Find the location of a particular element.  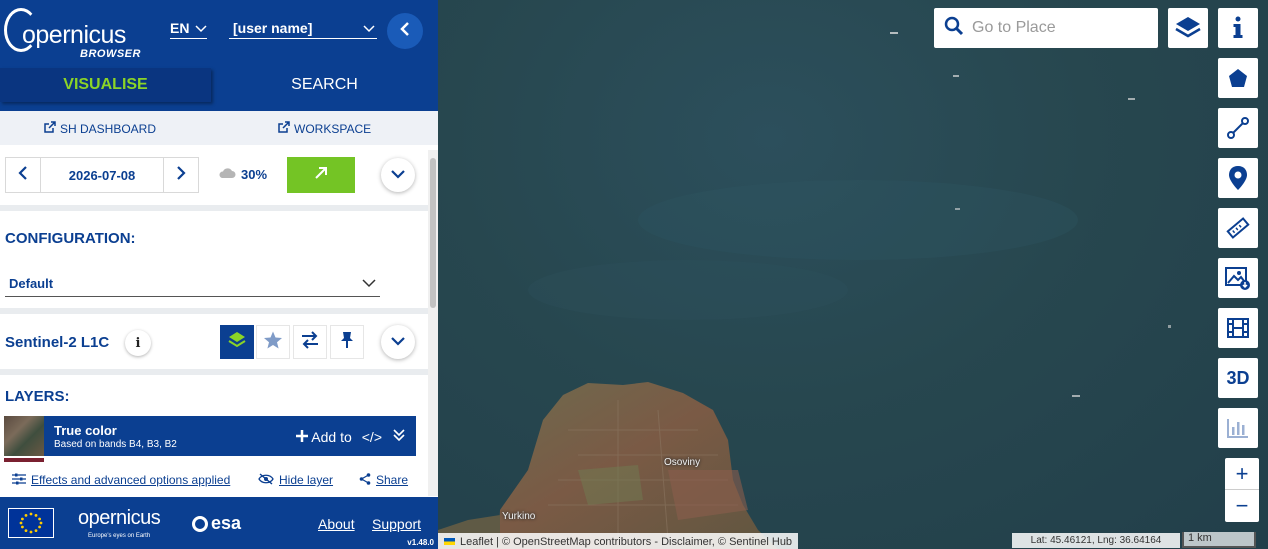

timelapse-button is located at coordinates (1238, 328).